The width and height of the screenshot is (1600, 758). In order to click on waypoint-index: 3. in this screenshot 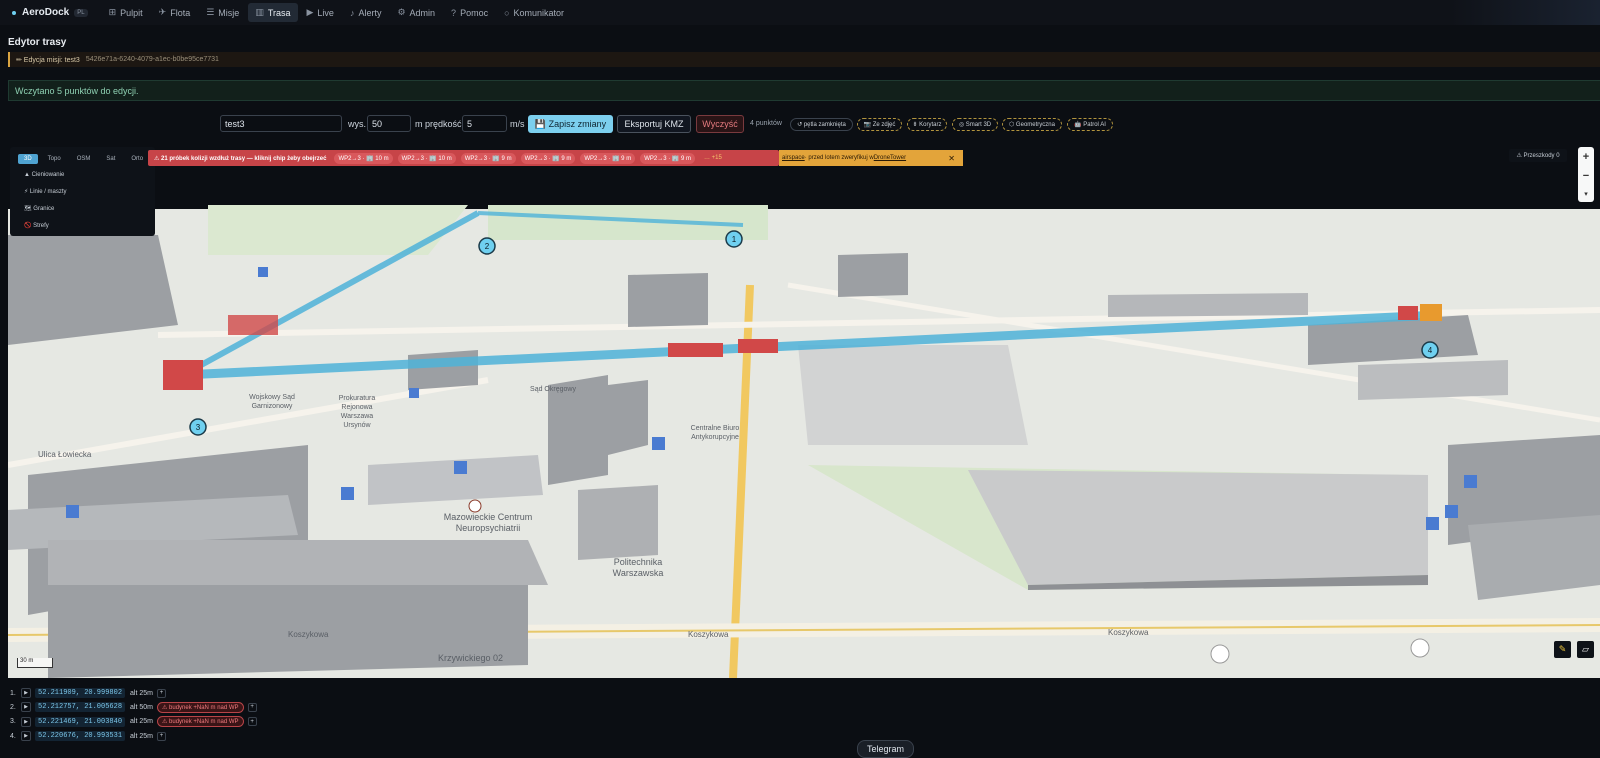, I will do `click(13, 722)`.